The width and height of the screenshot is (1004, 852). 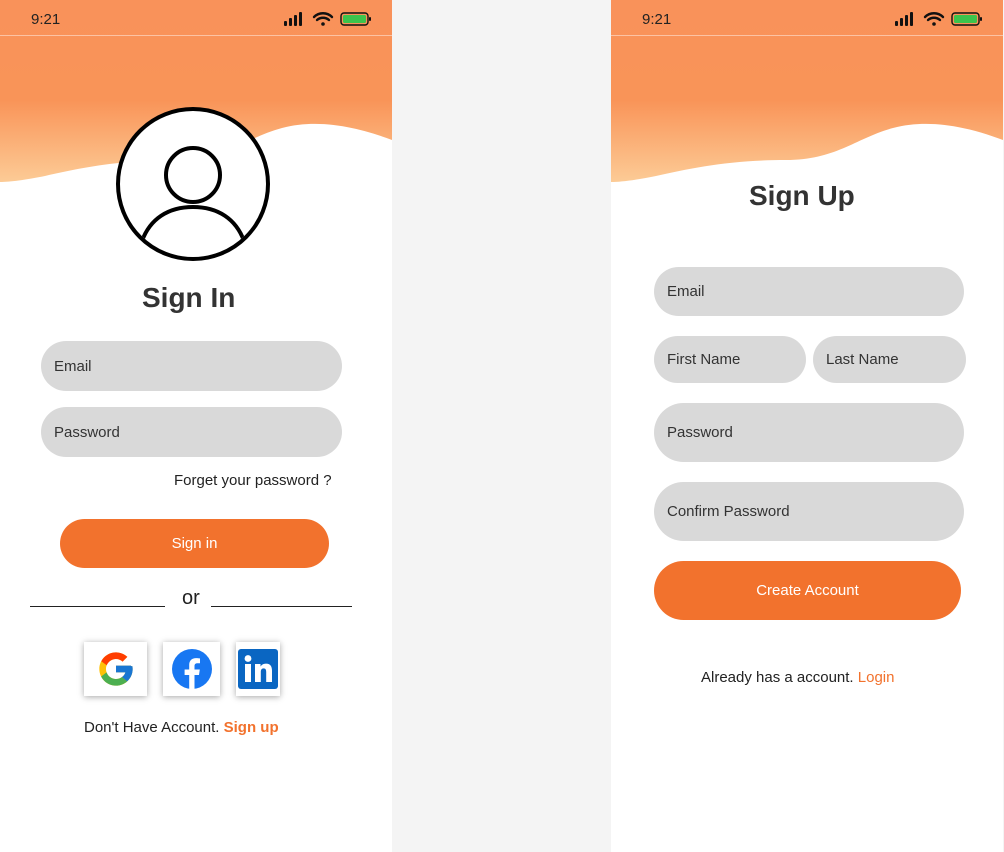 I want to click on facebook-icon, so click(x=191, y=669).